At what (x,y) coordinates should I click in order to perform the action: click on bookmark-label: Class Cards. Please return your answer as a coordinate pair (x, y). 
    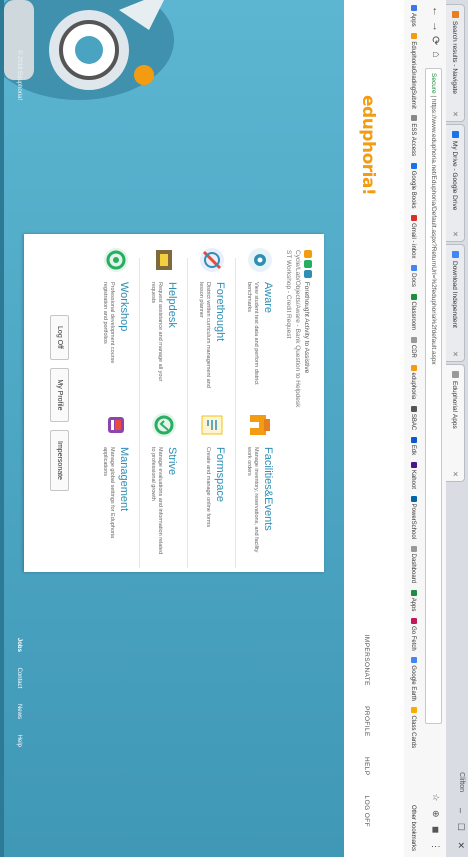
    Looking at the image, I should click on (413, 732).